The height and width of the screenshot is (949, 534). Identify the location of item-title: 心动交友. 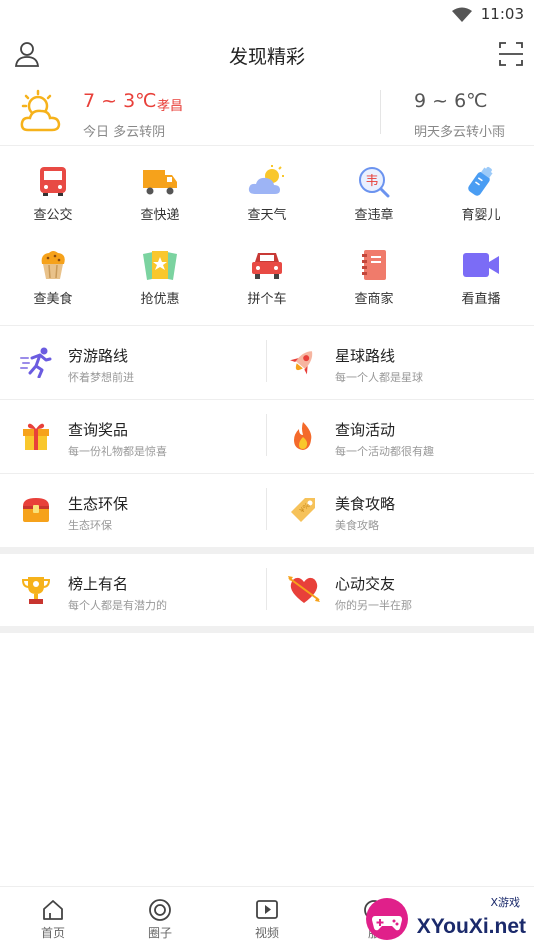
(365, 584).